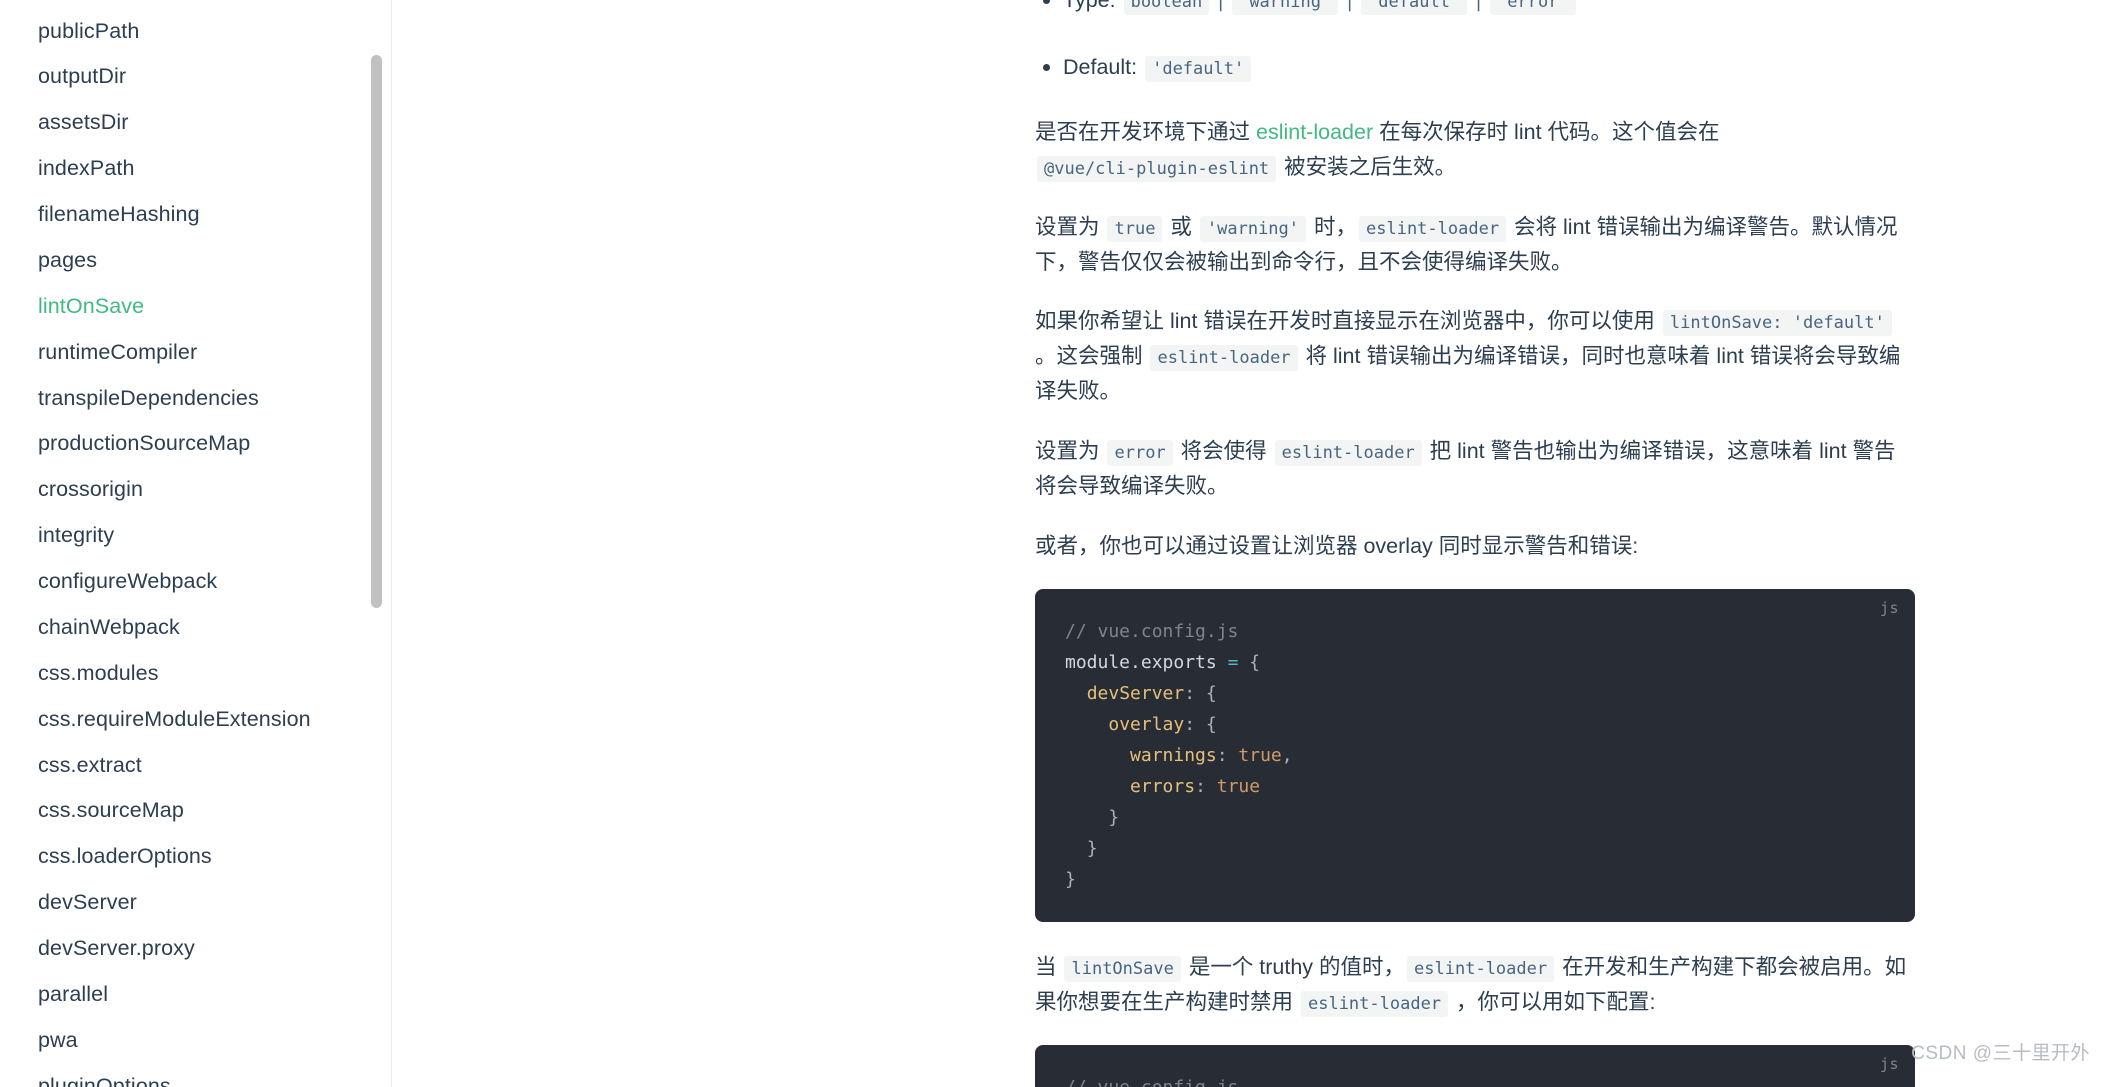 This screenshot has width=2112, height=1087. What do you see at coordinates (195, 1040) in the screenshot?
I see `sidebar-item-pwa: pwa` at bounding box center [195, 1040].